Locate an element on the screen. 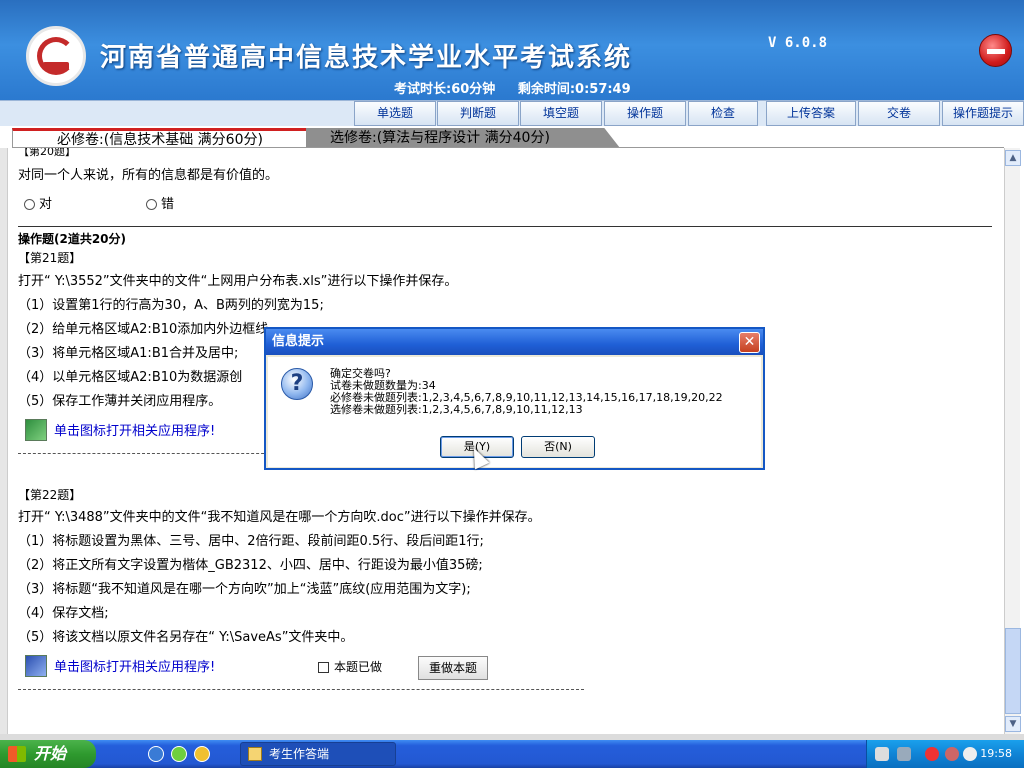  left-edge is located at coordinates (4, 441).